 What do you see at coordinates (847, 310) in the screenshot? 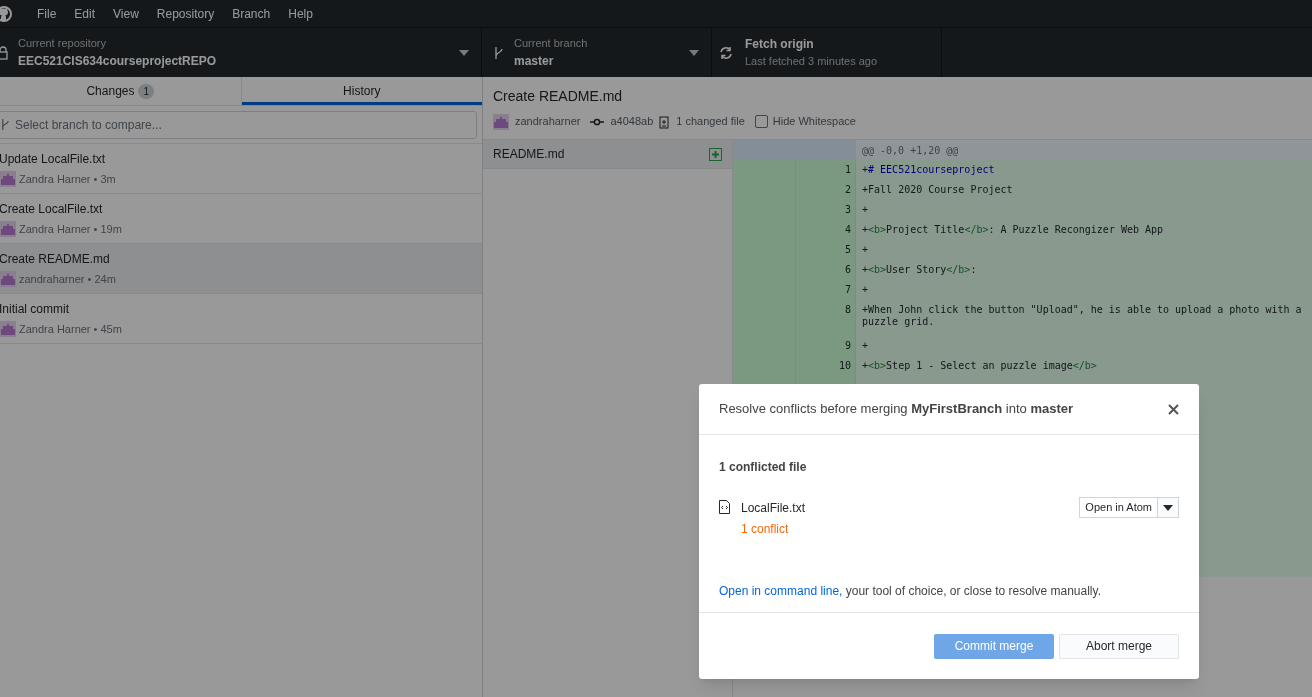
I see `line-number: 8` at bounding box center [847, 310].